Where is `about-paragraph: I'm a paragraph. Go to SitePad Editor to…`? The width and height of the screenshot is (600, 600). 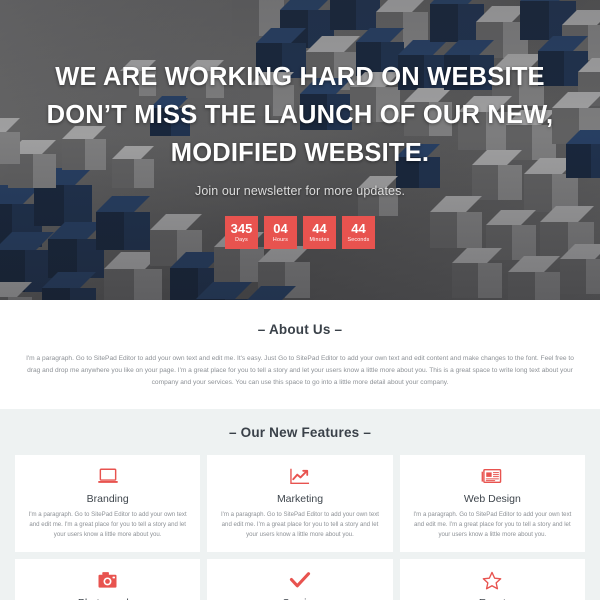 about-paragraph: I'm a paragraph. Go to SitePad Editor to… is located at coordinates (300, 370).